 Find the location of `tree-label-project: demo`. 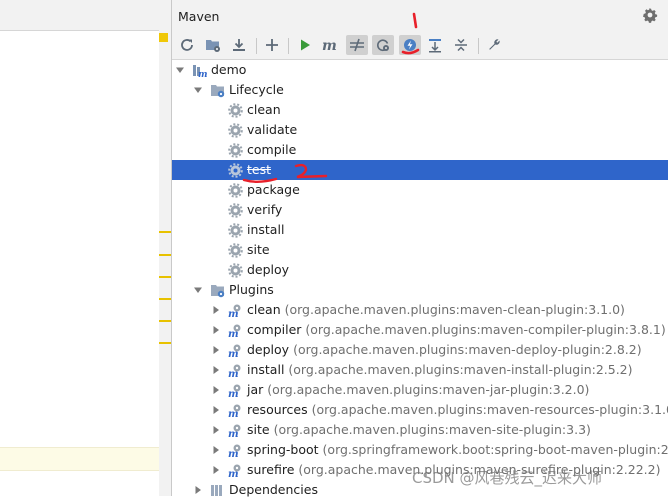

tree-label-project: demo is located at coordinates (229, 69).